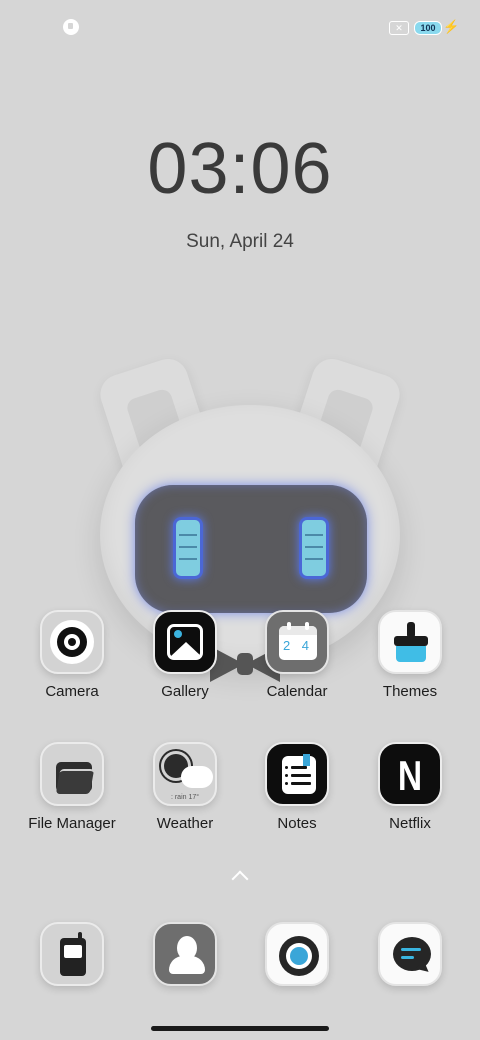  What do you see at coordinates (185, 823) in the screenshot?
I see `app-label: Weather` at bounding box center [185, 823].